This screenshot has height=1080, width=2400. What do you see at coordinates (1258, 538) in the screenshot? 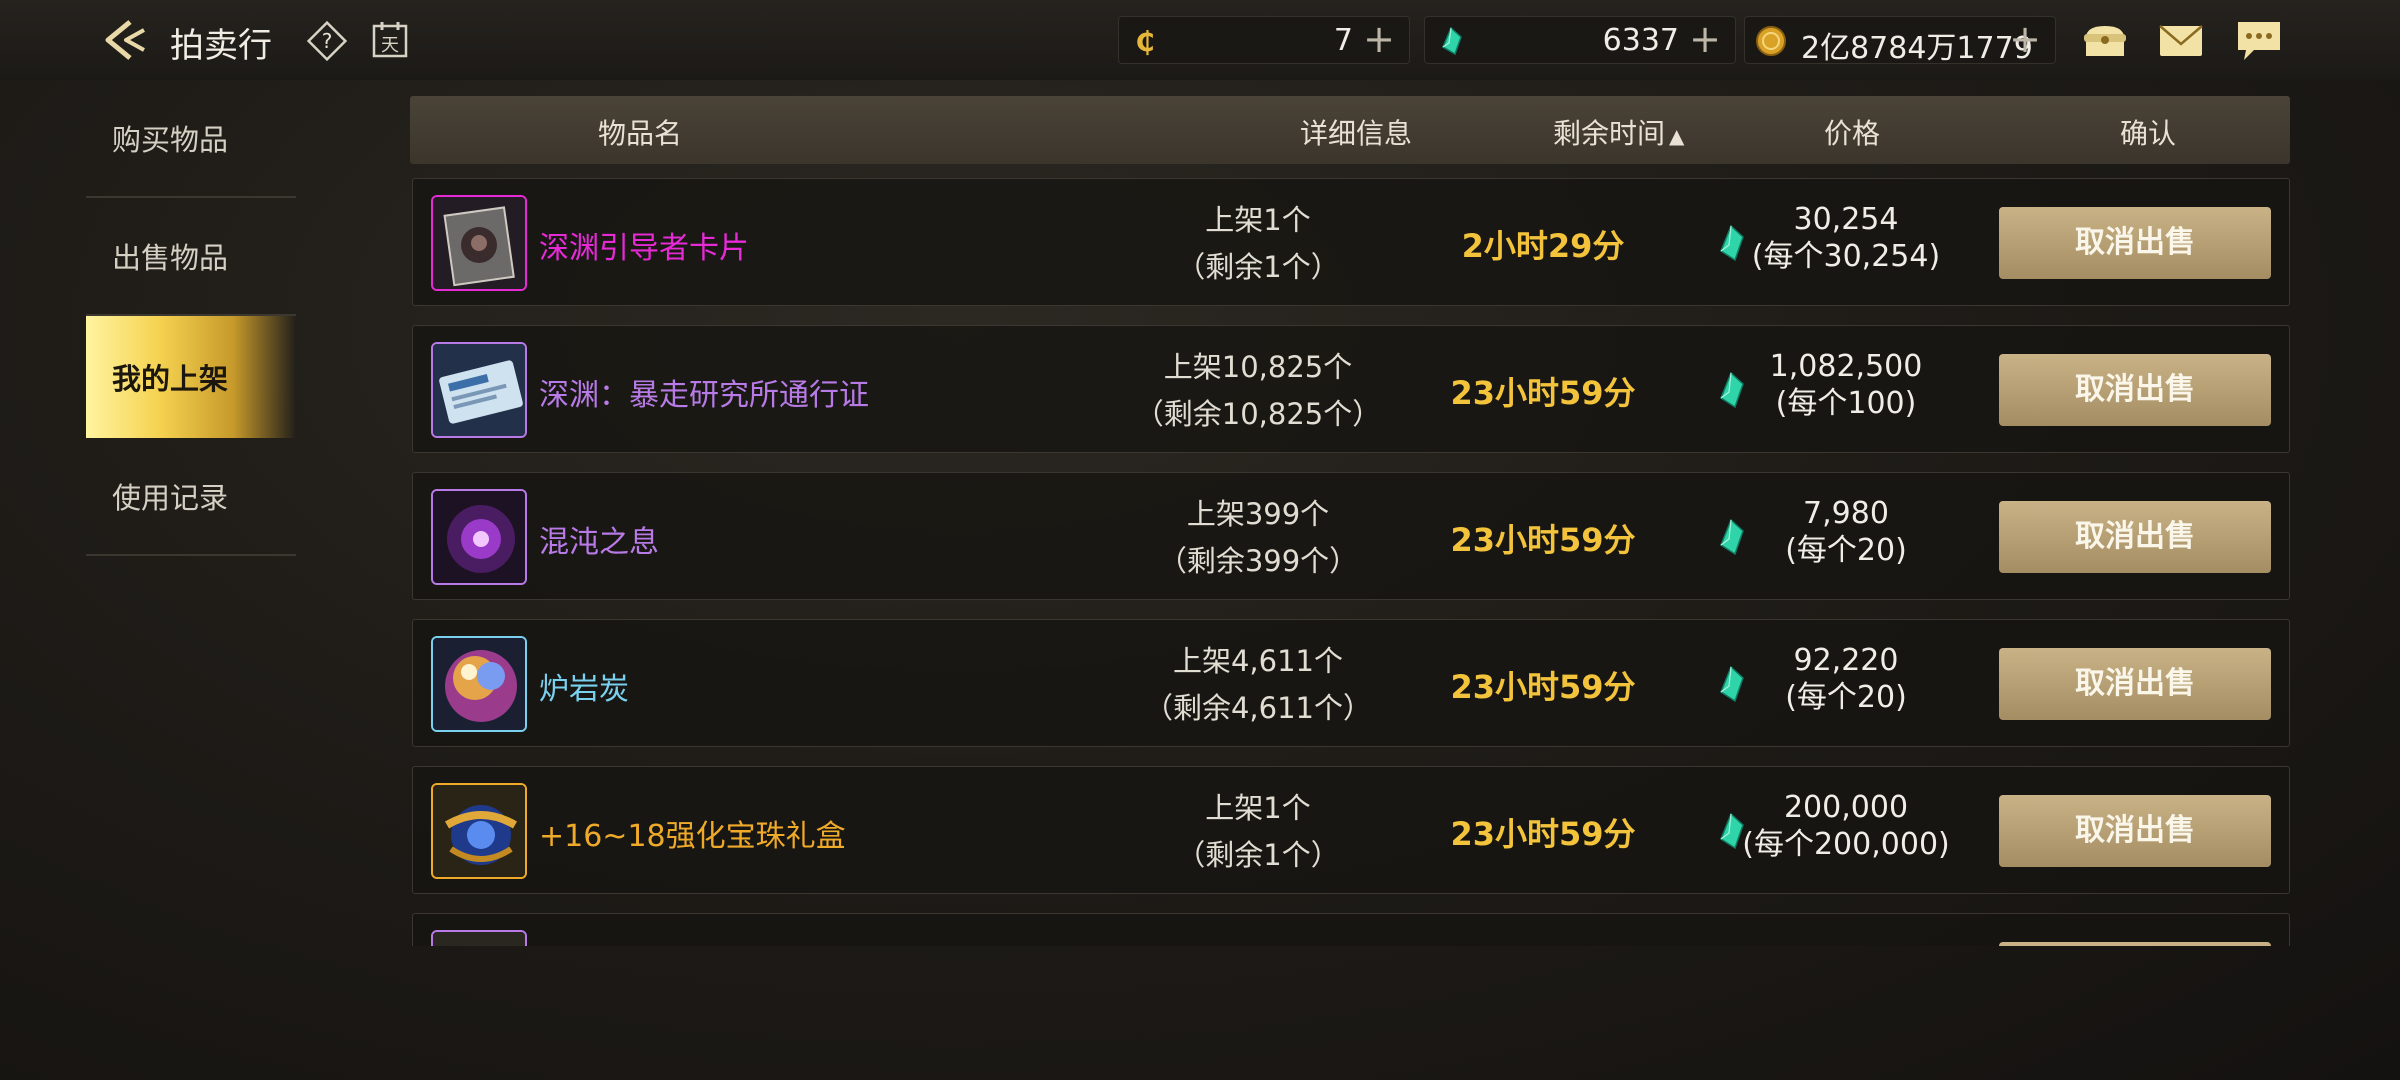
I see `listing-detail: 上架399个 （剩余399个）` at bounding box center [1258, 538].